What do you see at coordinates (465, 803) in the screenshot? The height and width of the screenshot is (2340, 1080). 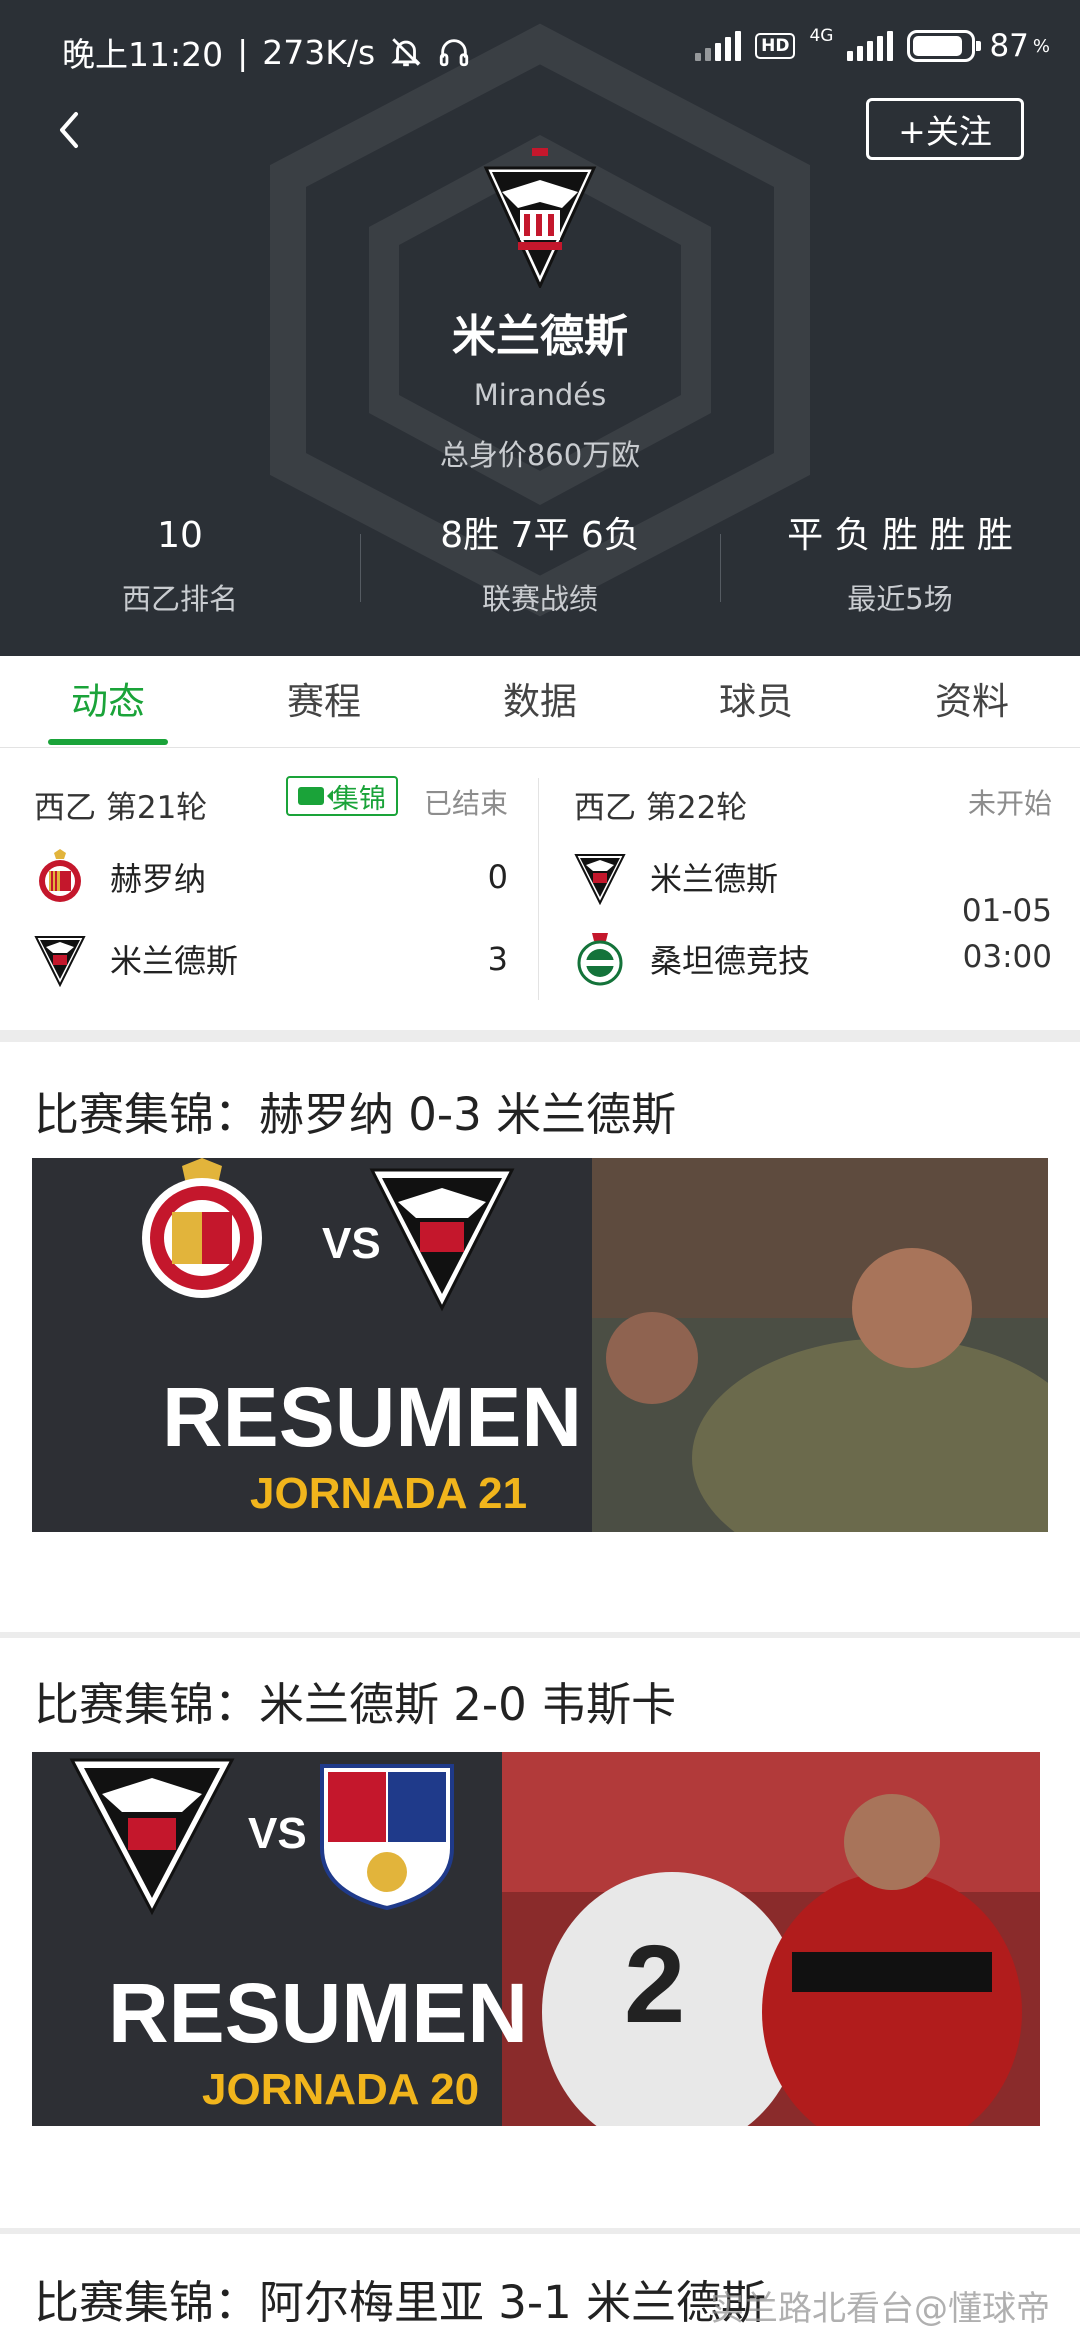 I see `match-status: 已结束` at bounding box center [465, 803].